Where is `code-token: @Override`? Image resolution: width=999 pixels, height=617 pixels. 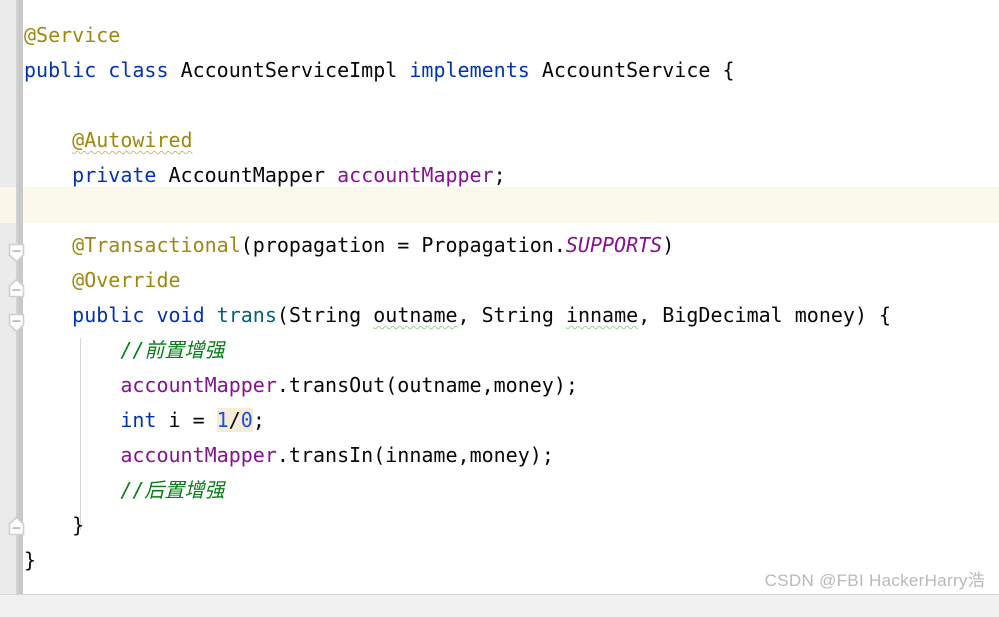
code-token: @Override is located at coordinates (126, 280).